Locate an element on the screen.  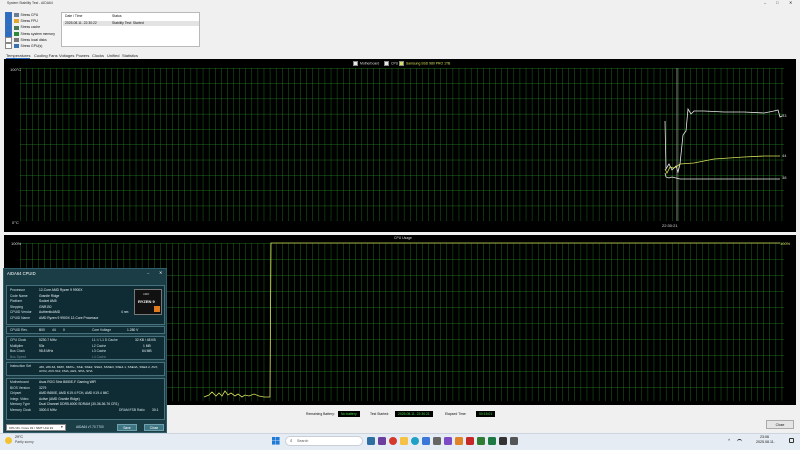
rev-value-3: 0 is located at coordinates (64, 330).